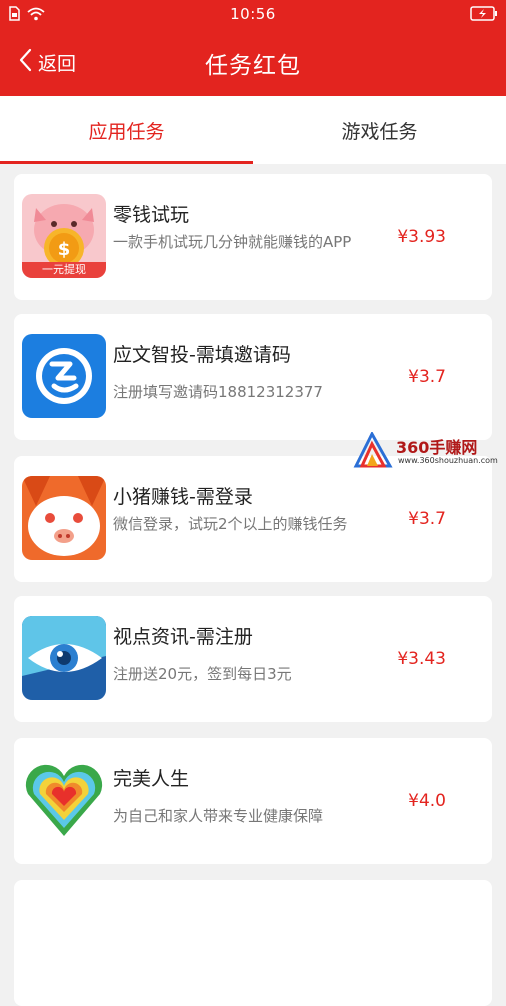 Image resolution: width=506 pixels, height=1006 pixels. What do you see at coordinates (202, 355) in the screenshot?
I see `task-name: 应文智投-需填邀请码` at bounding box center [202, 355].